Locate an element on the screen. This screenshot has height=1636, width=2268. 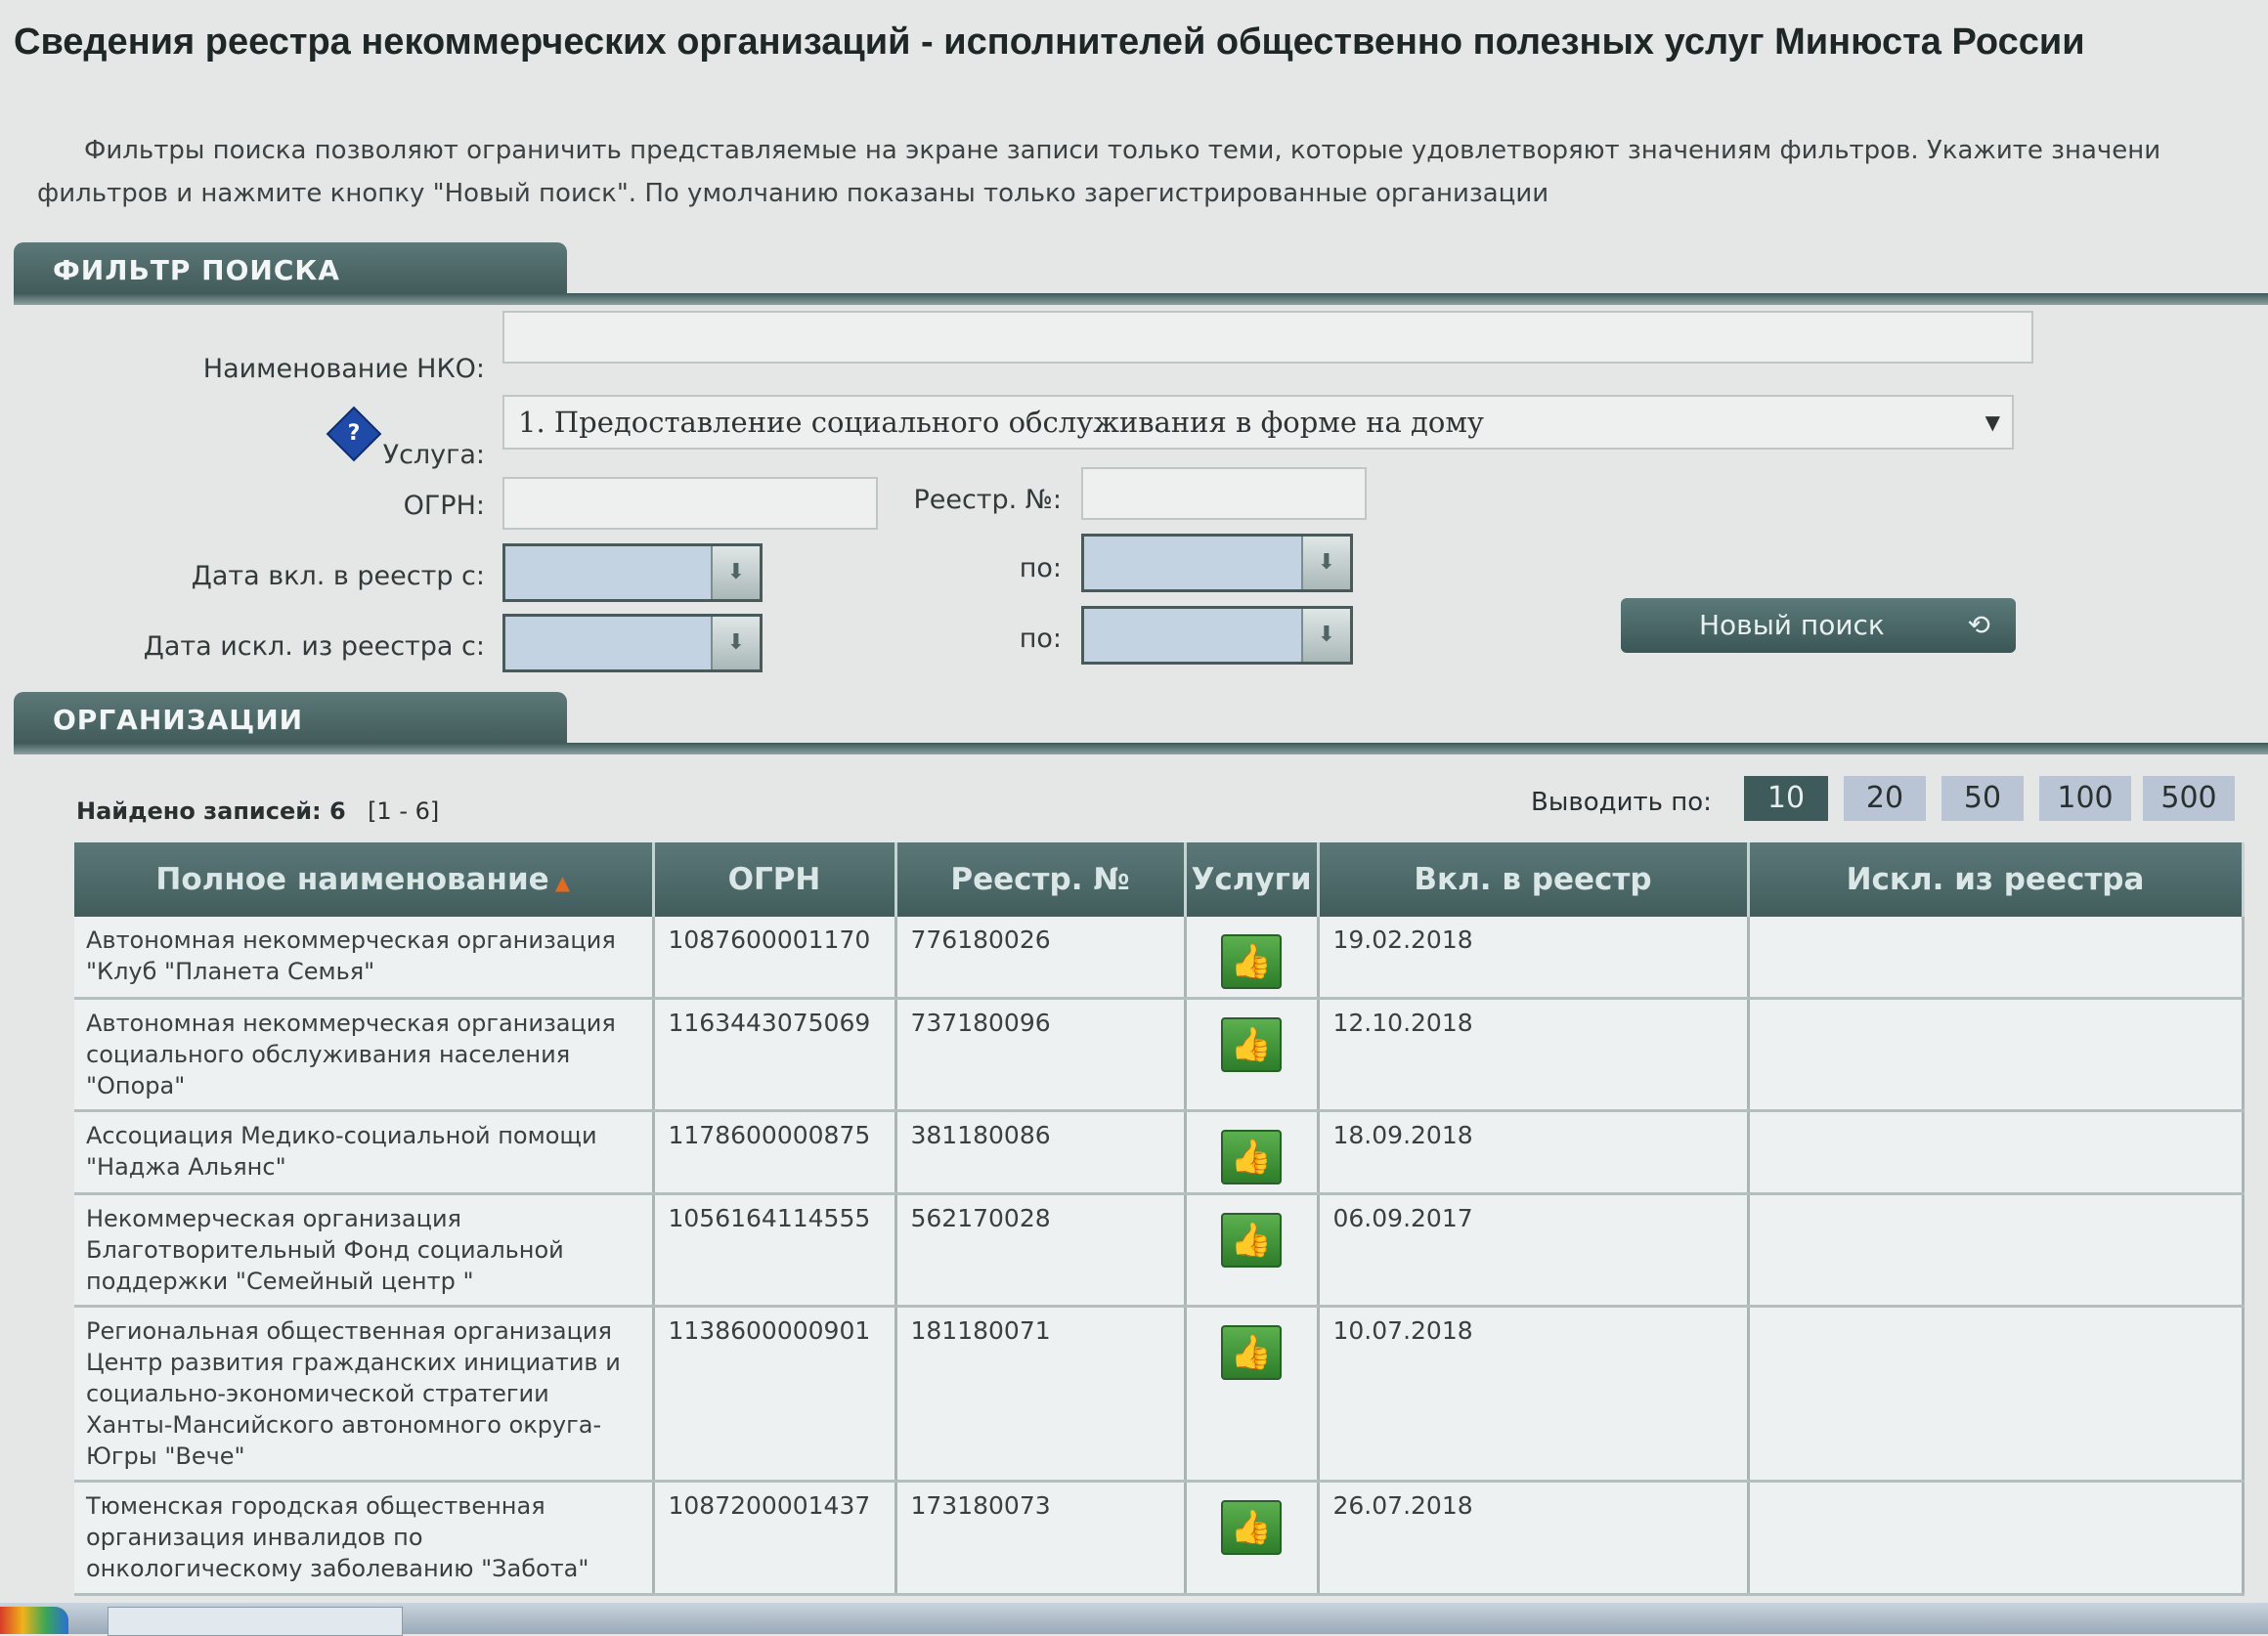
per-page-label: Выводить по: is located at coordinates (1621, 803).